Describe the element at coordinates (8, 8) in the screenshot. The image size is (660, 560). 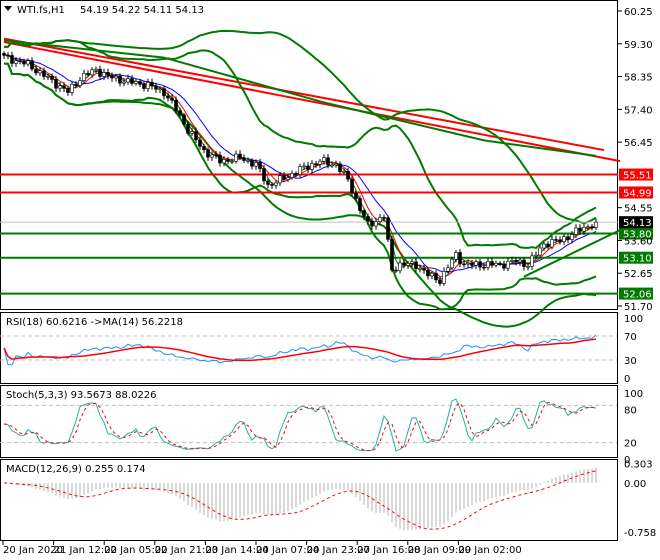
I see `collapse-triangle-icon` at that location.